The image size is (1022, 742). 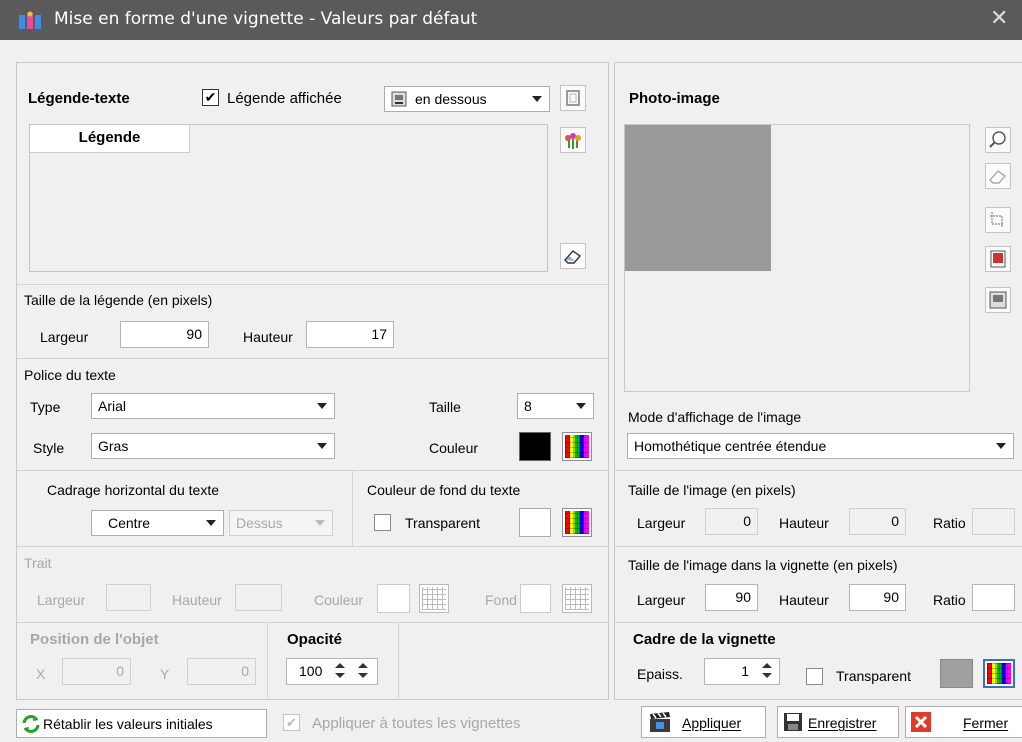 I want to click on legend-text-area: Légende, so click(x=288, y=198).